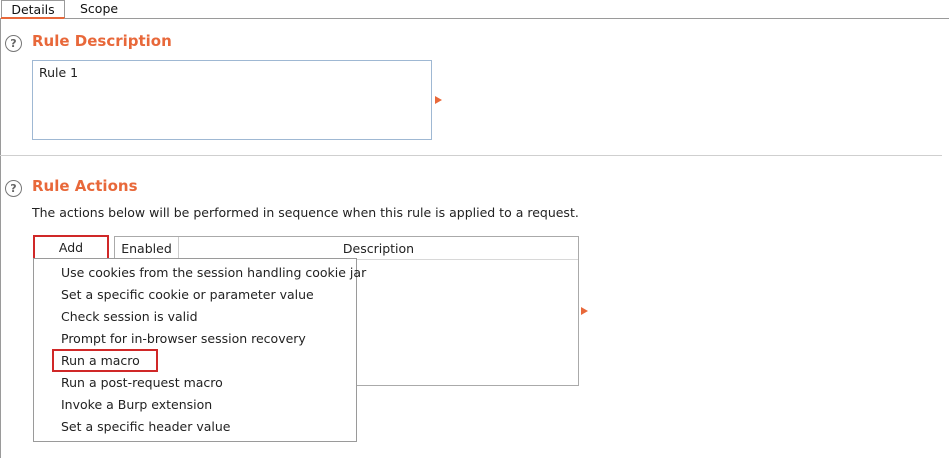 The width and height of the screenshot is (949, 458). Describe the element at coordinates (183, 339) in the screenshot. I see `menu-item-prompt-session-recovery: Prompt for in-browser session recovery` at that location.